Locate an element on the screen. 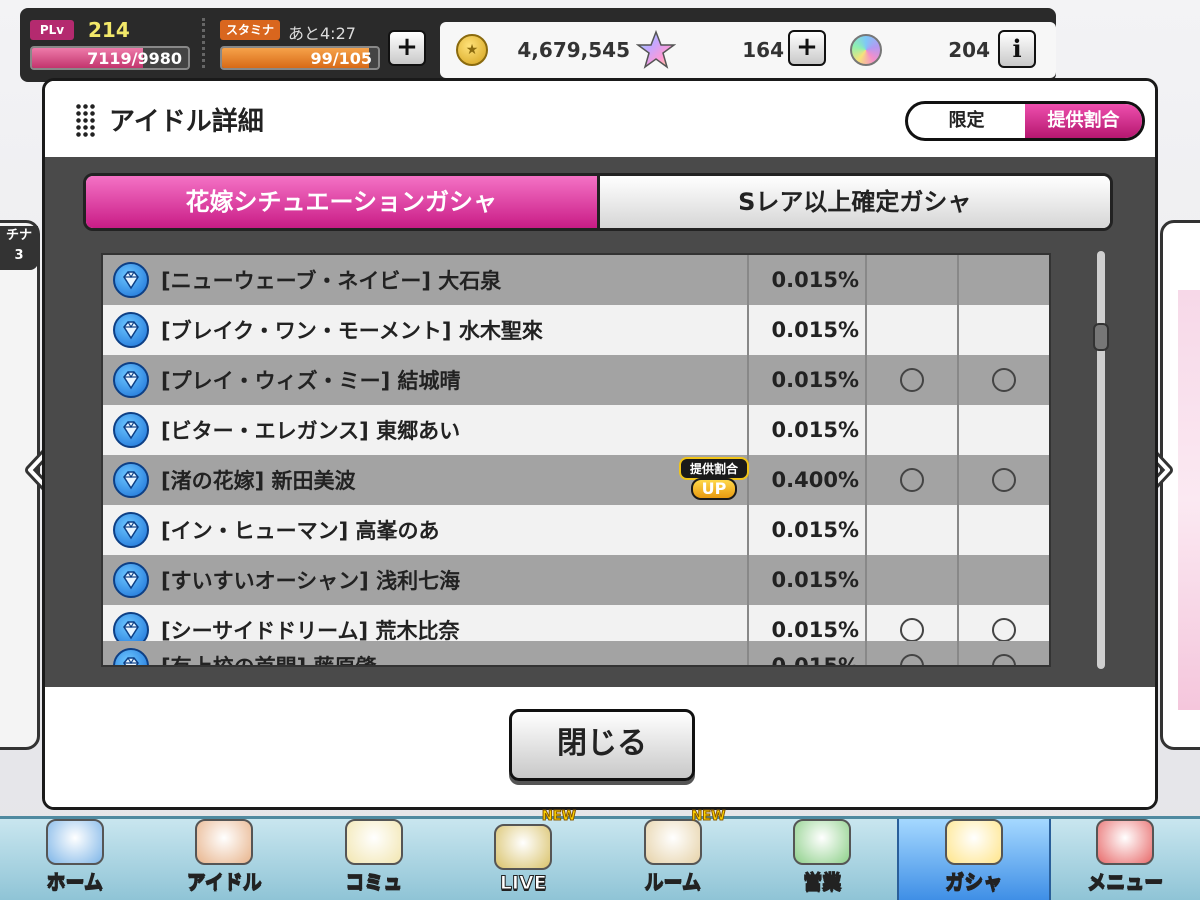 This screenshot has width=1200, height=900. list-item: [ニューウェーブ・ネイビー] 大石泉 0.015% is located at coordinates (576, 280).